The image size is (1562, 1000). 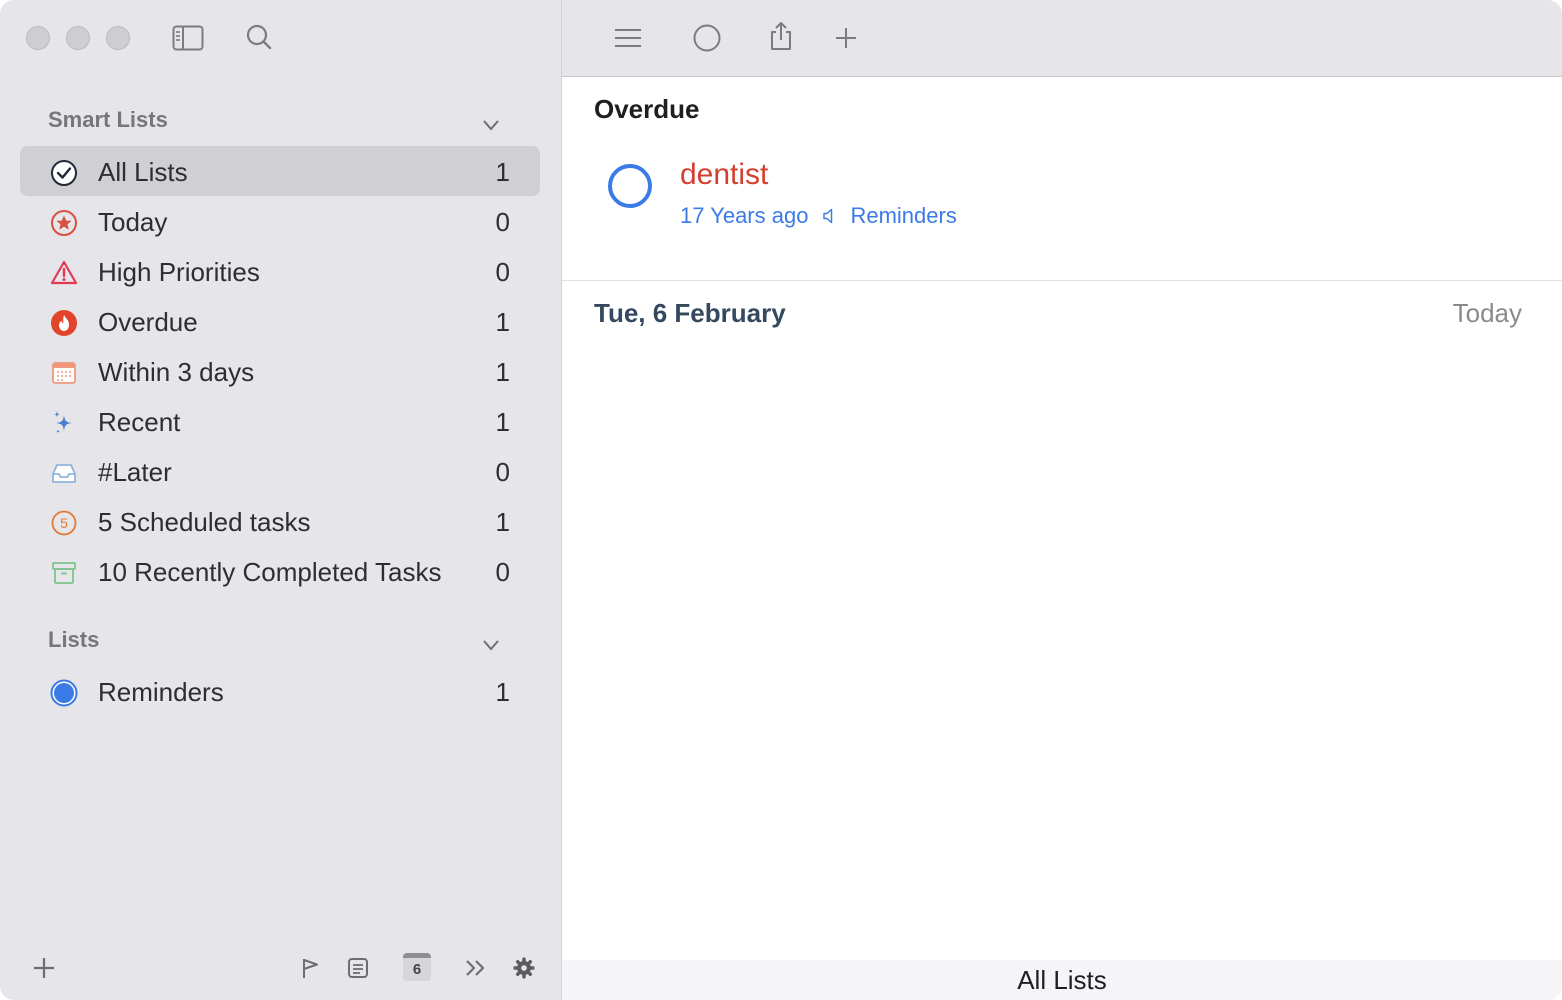 What do you see at coordinates (161, 692) in the screenshot?
I see `sidebar-item-label: Reminders` at bounding box center [161, 692].